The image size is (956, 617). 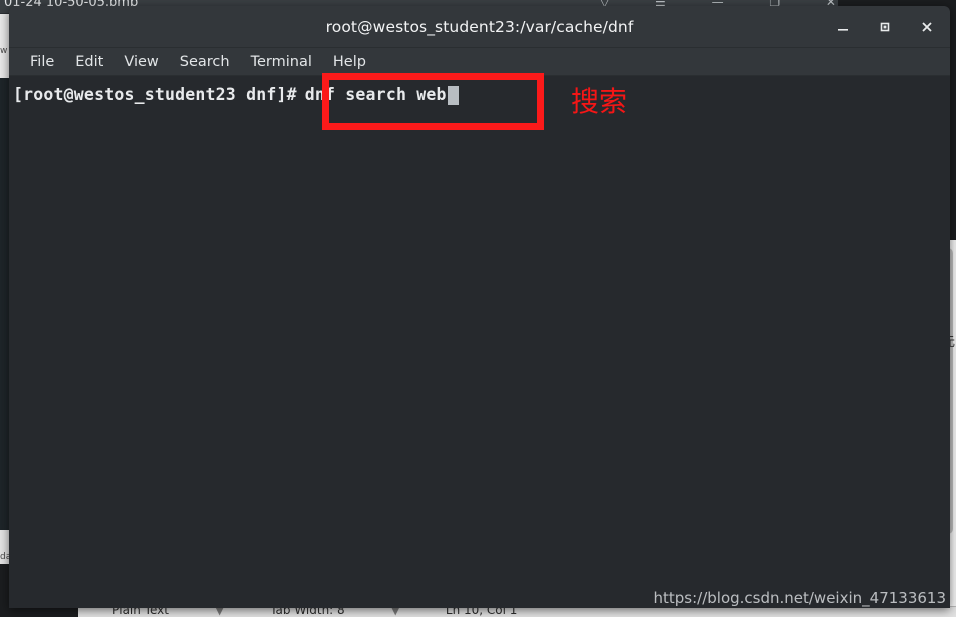 I want to click on background-left-terminal-strip, so click(x=4, y=304).